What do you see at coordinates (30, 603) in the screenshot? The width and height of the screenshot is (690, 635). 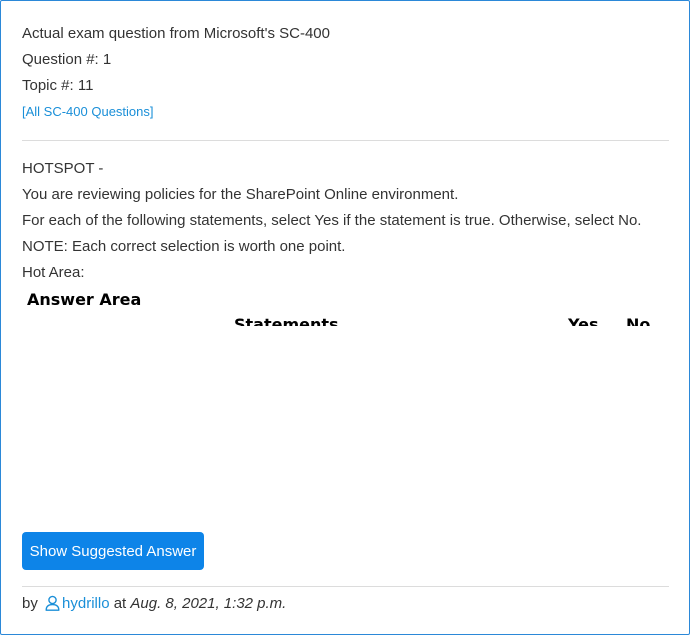 I see `by-label: by` at bounding box center [30, 603].